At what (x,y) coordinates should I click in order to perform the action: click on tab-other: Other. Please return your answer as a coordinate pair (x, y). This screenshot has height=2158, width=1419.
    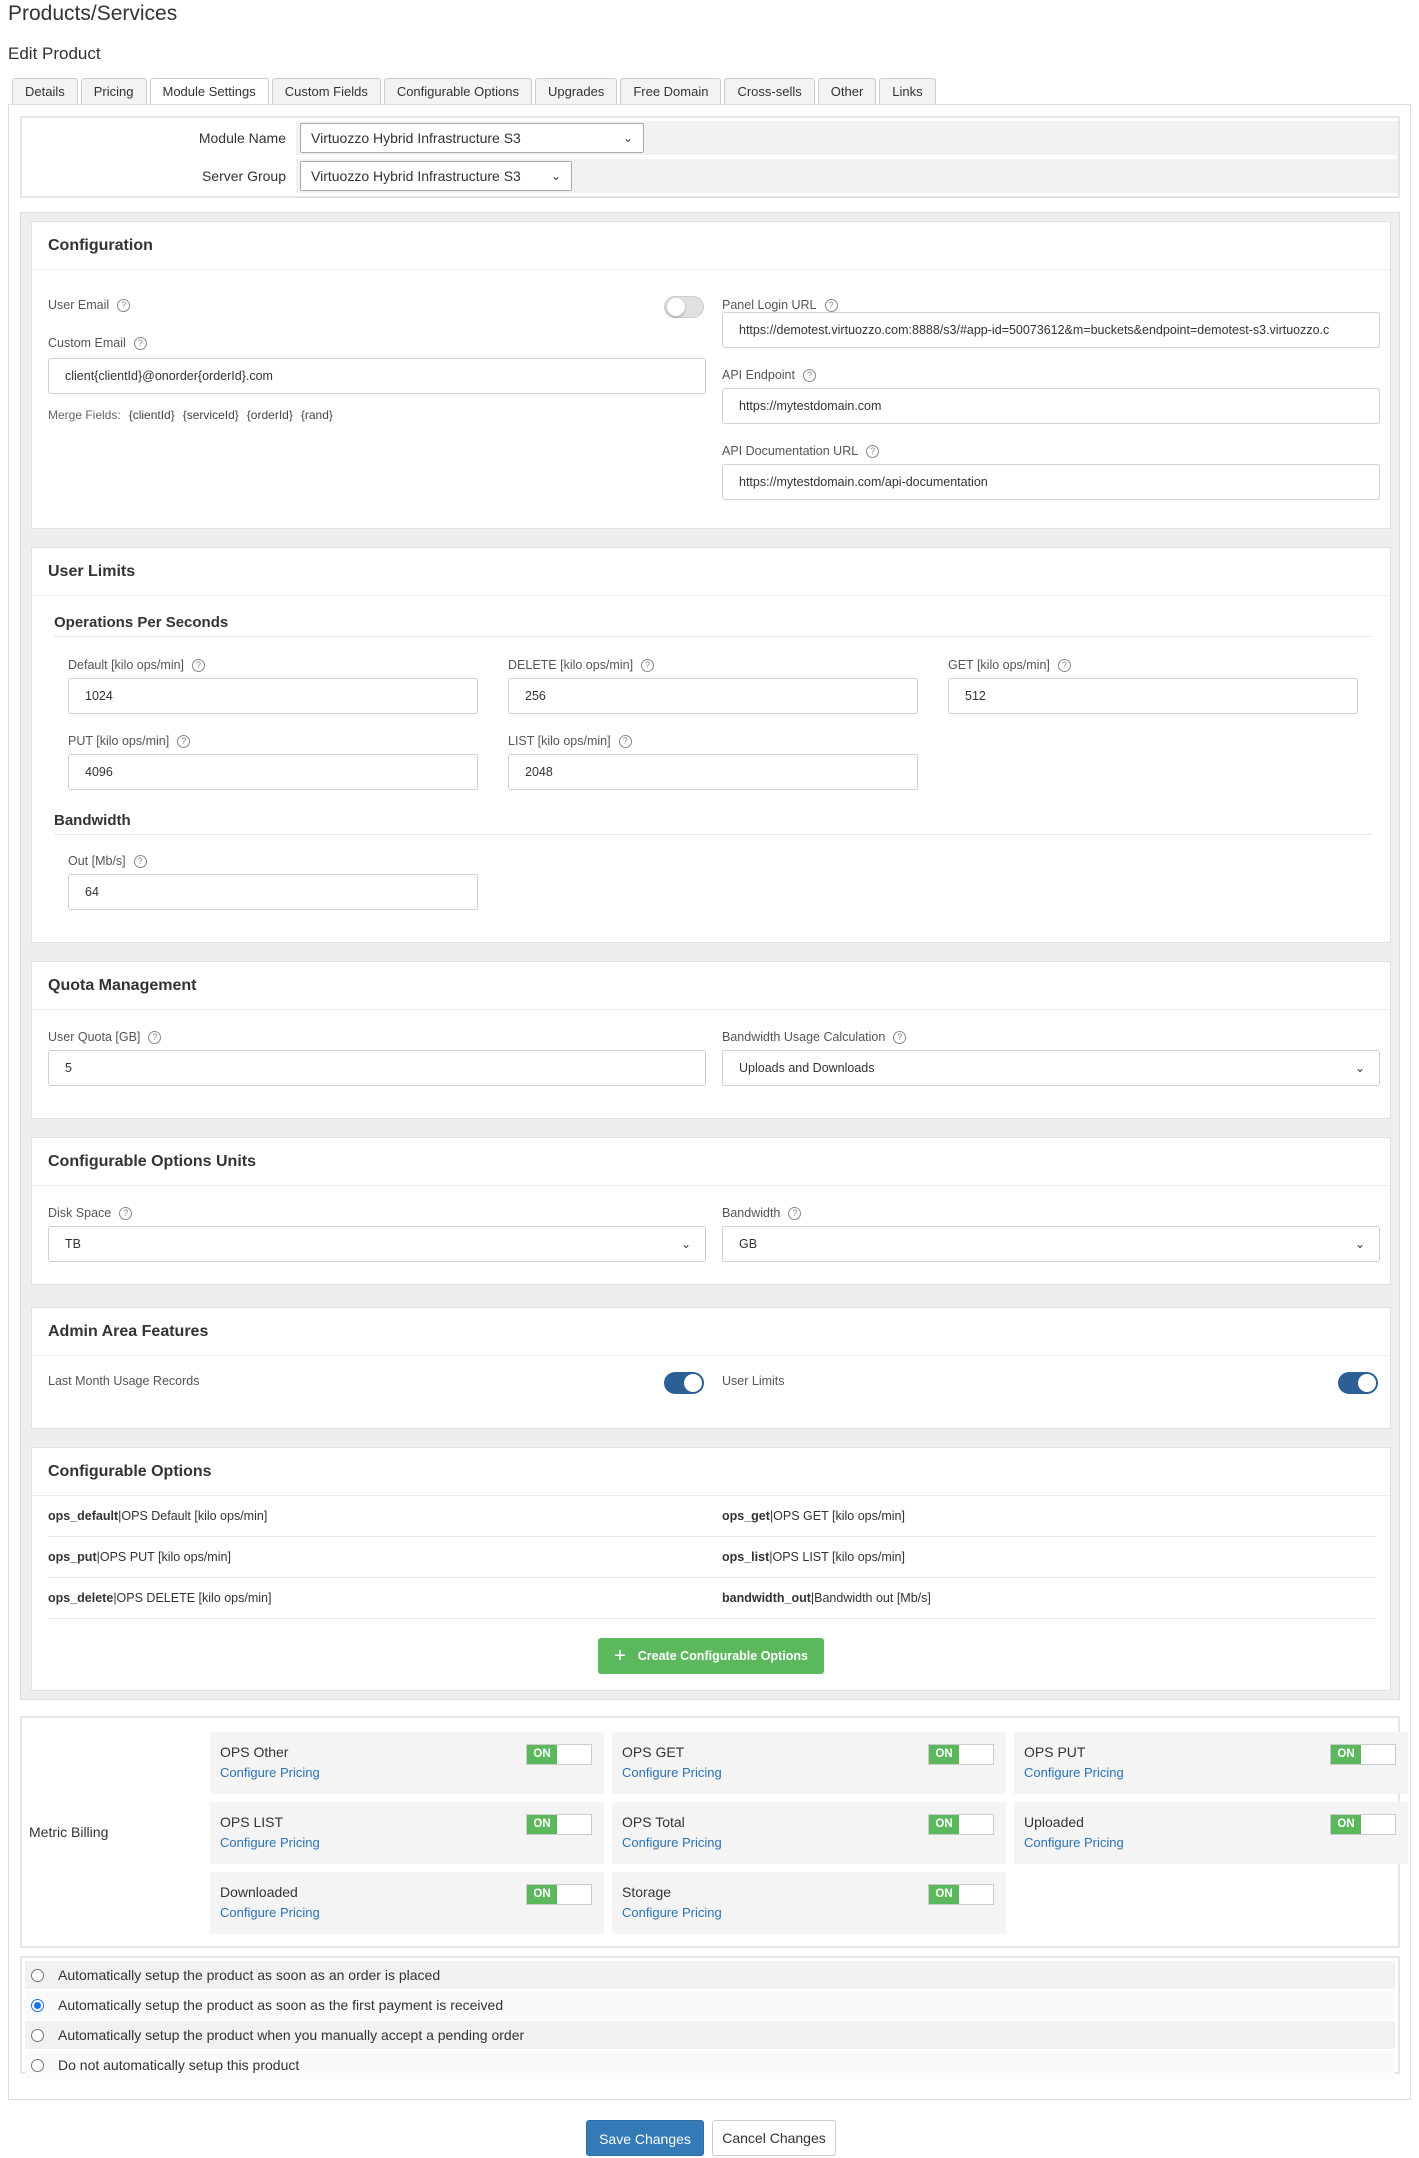
    Looking at the image, I should click on (847, 91).